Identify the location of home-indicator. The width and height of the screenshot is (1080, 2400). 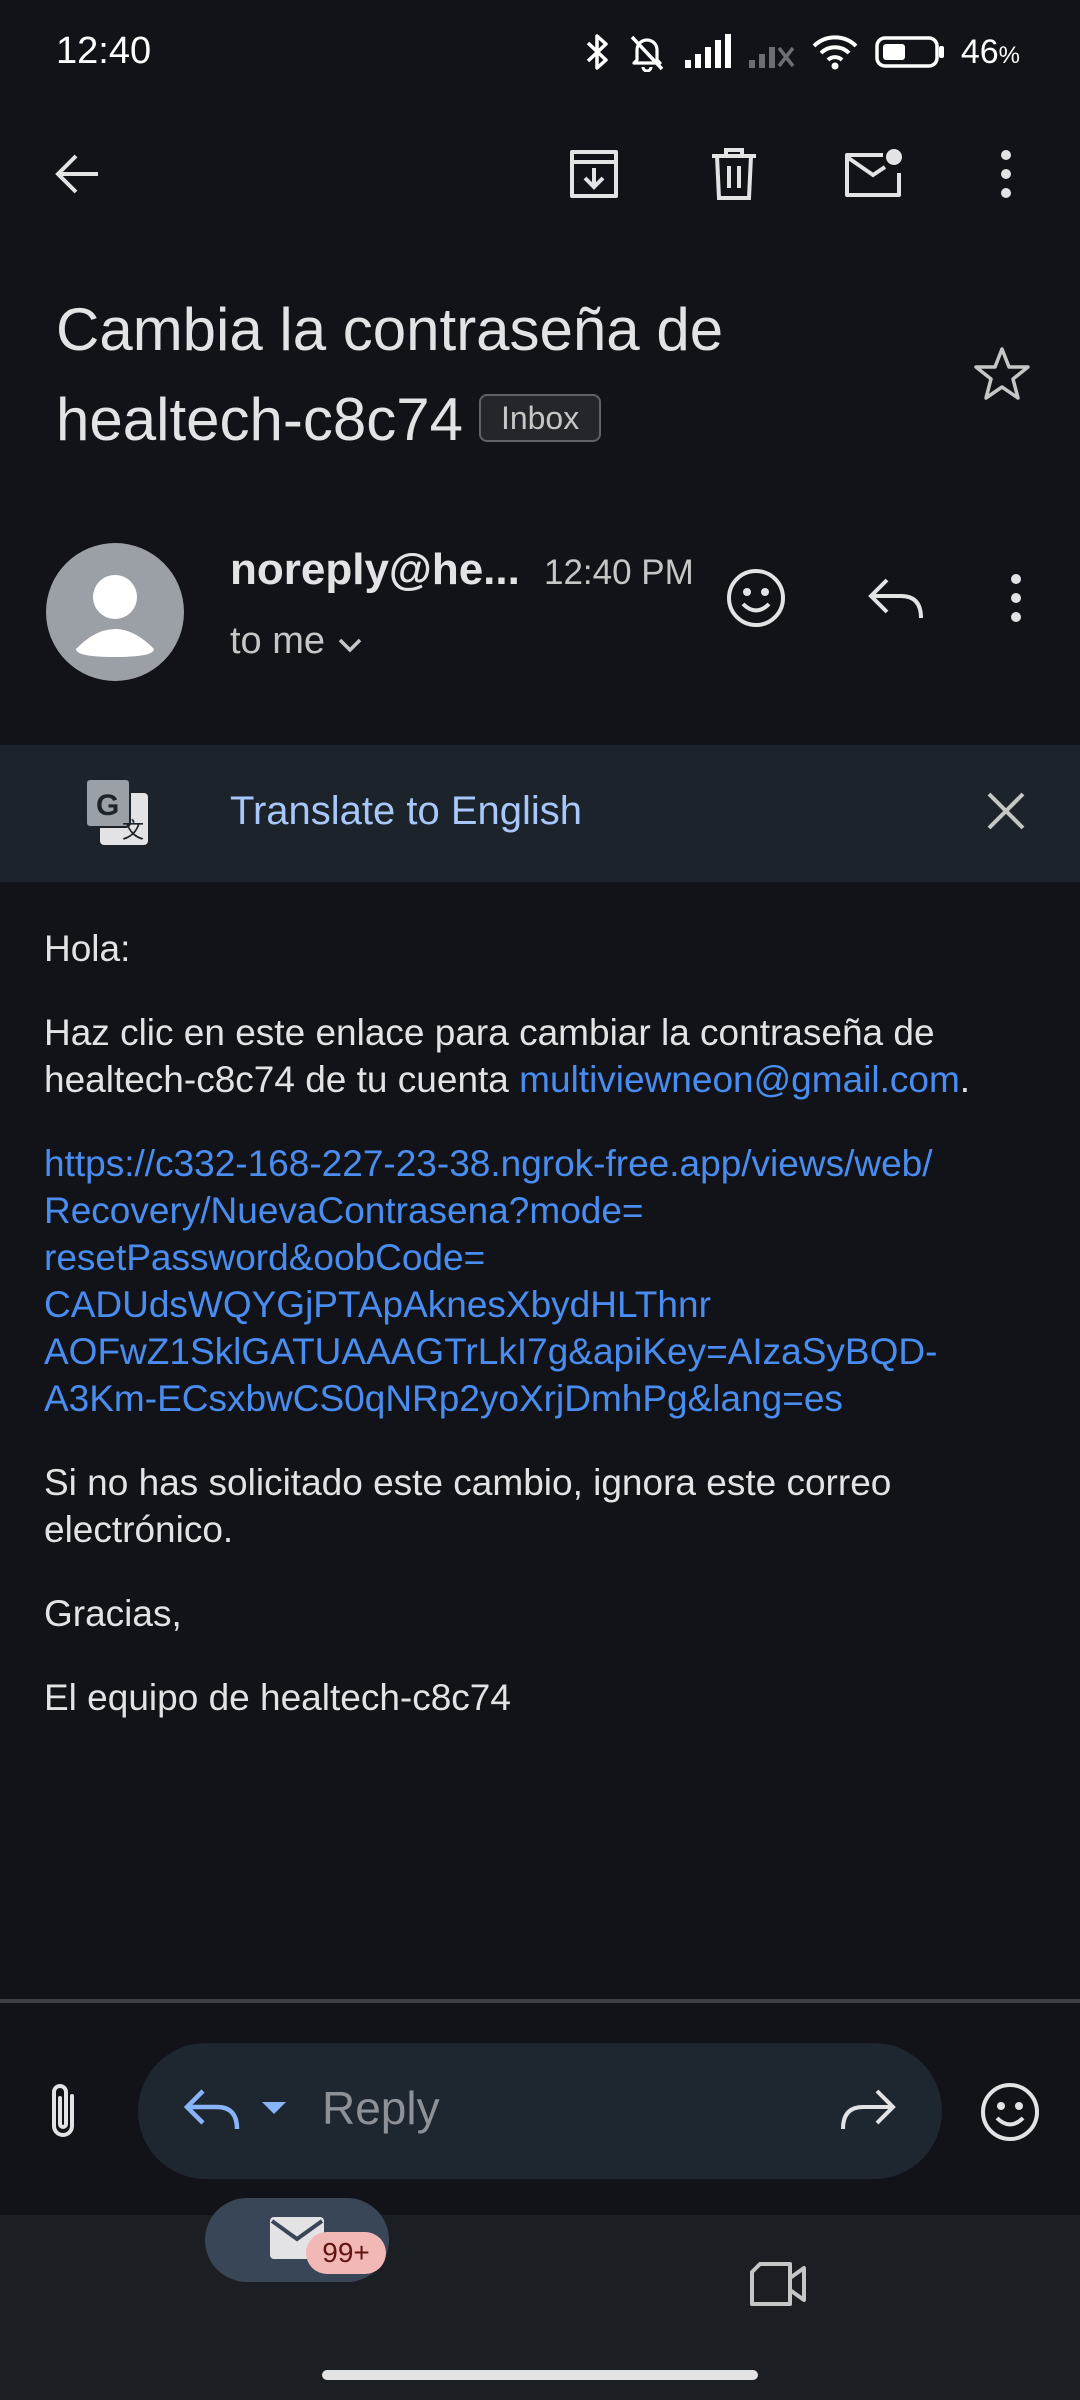
(540, 2375).